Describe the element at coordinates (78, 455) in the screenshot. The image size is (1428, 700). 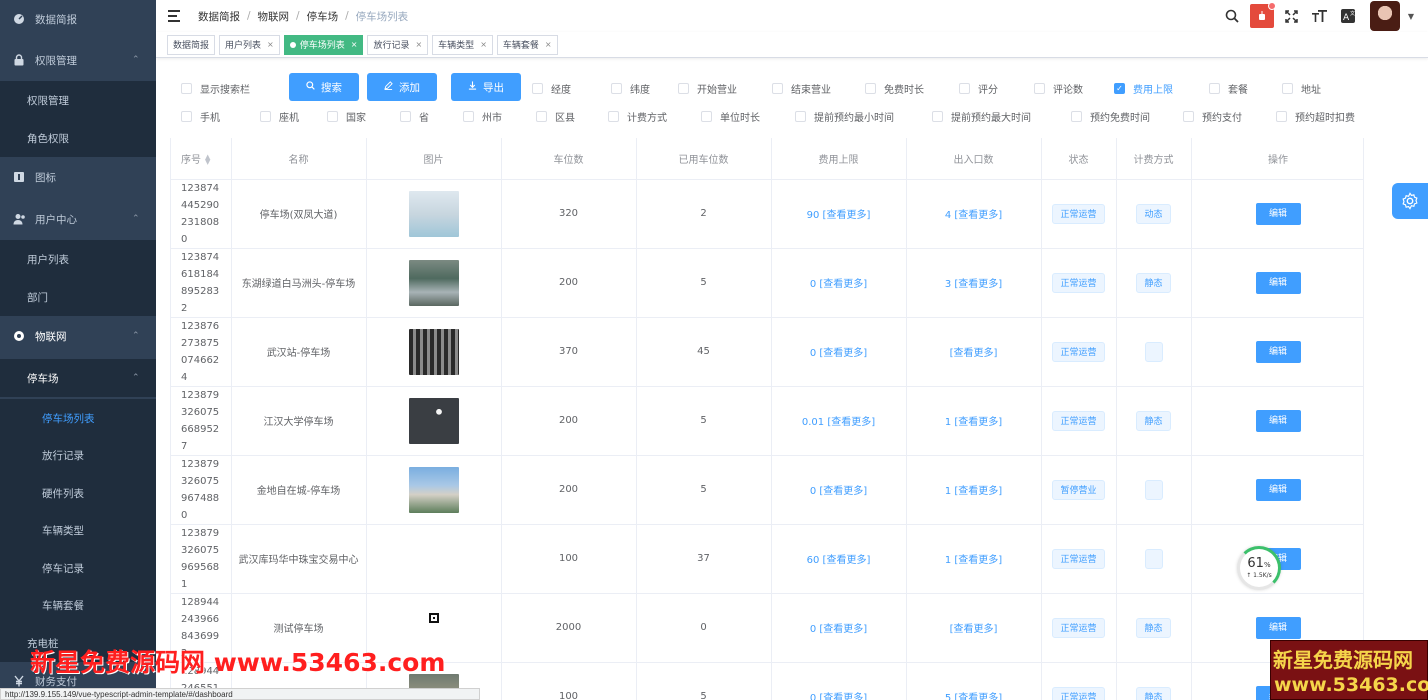
I see `sidebar-item: 放行记录` at that location.